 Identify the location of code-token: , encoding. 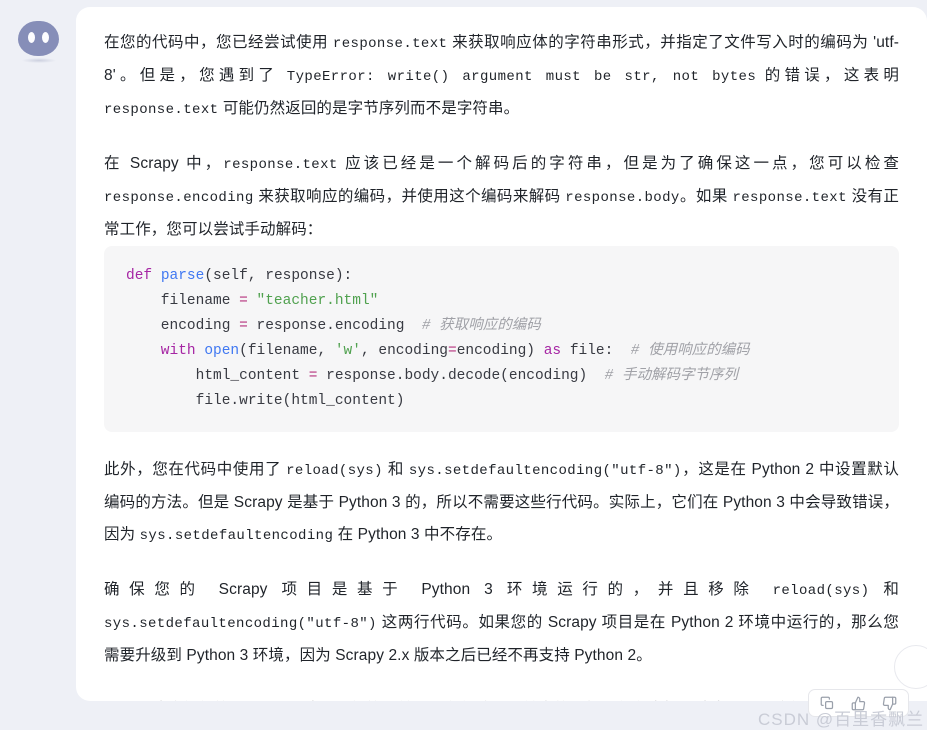
(404, 351).